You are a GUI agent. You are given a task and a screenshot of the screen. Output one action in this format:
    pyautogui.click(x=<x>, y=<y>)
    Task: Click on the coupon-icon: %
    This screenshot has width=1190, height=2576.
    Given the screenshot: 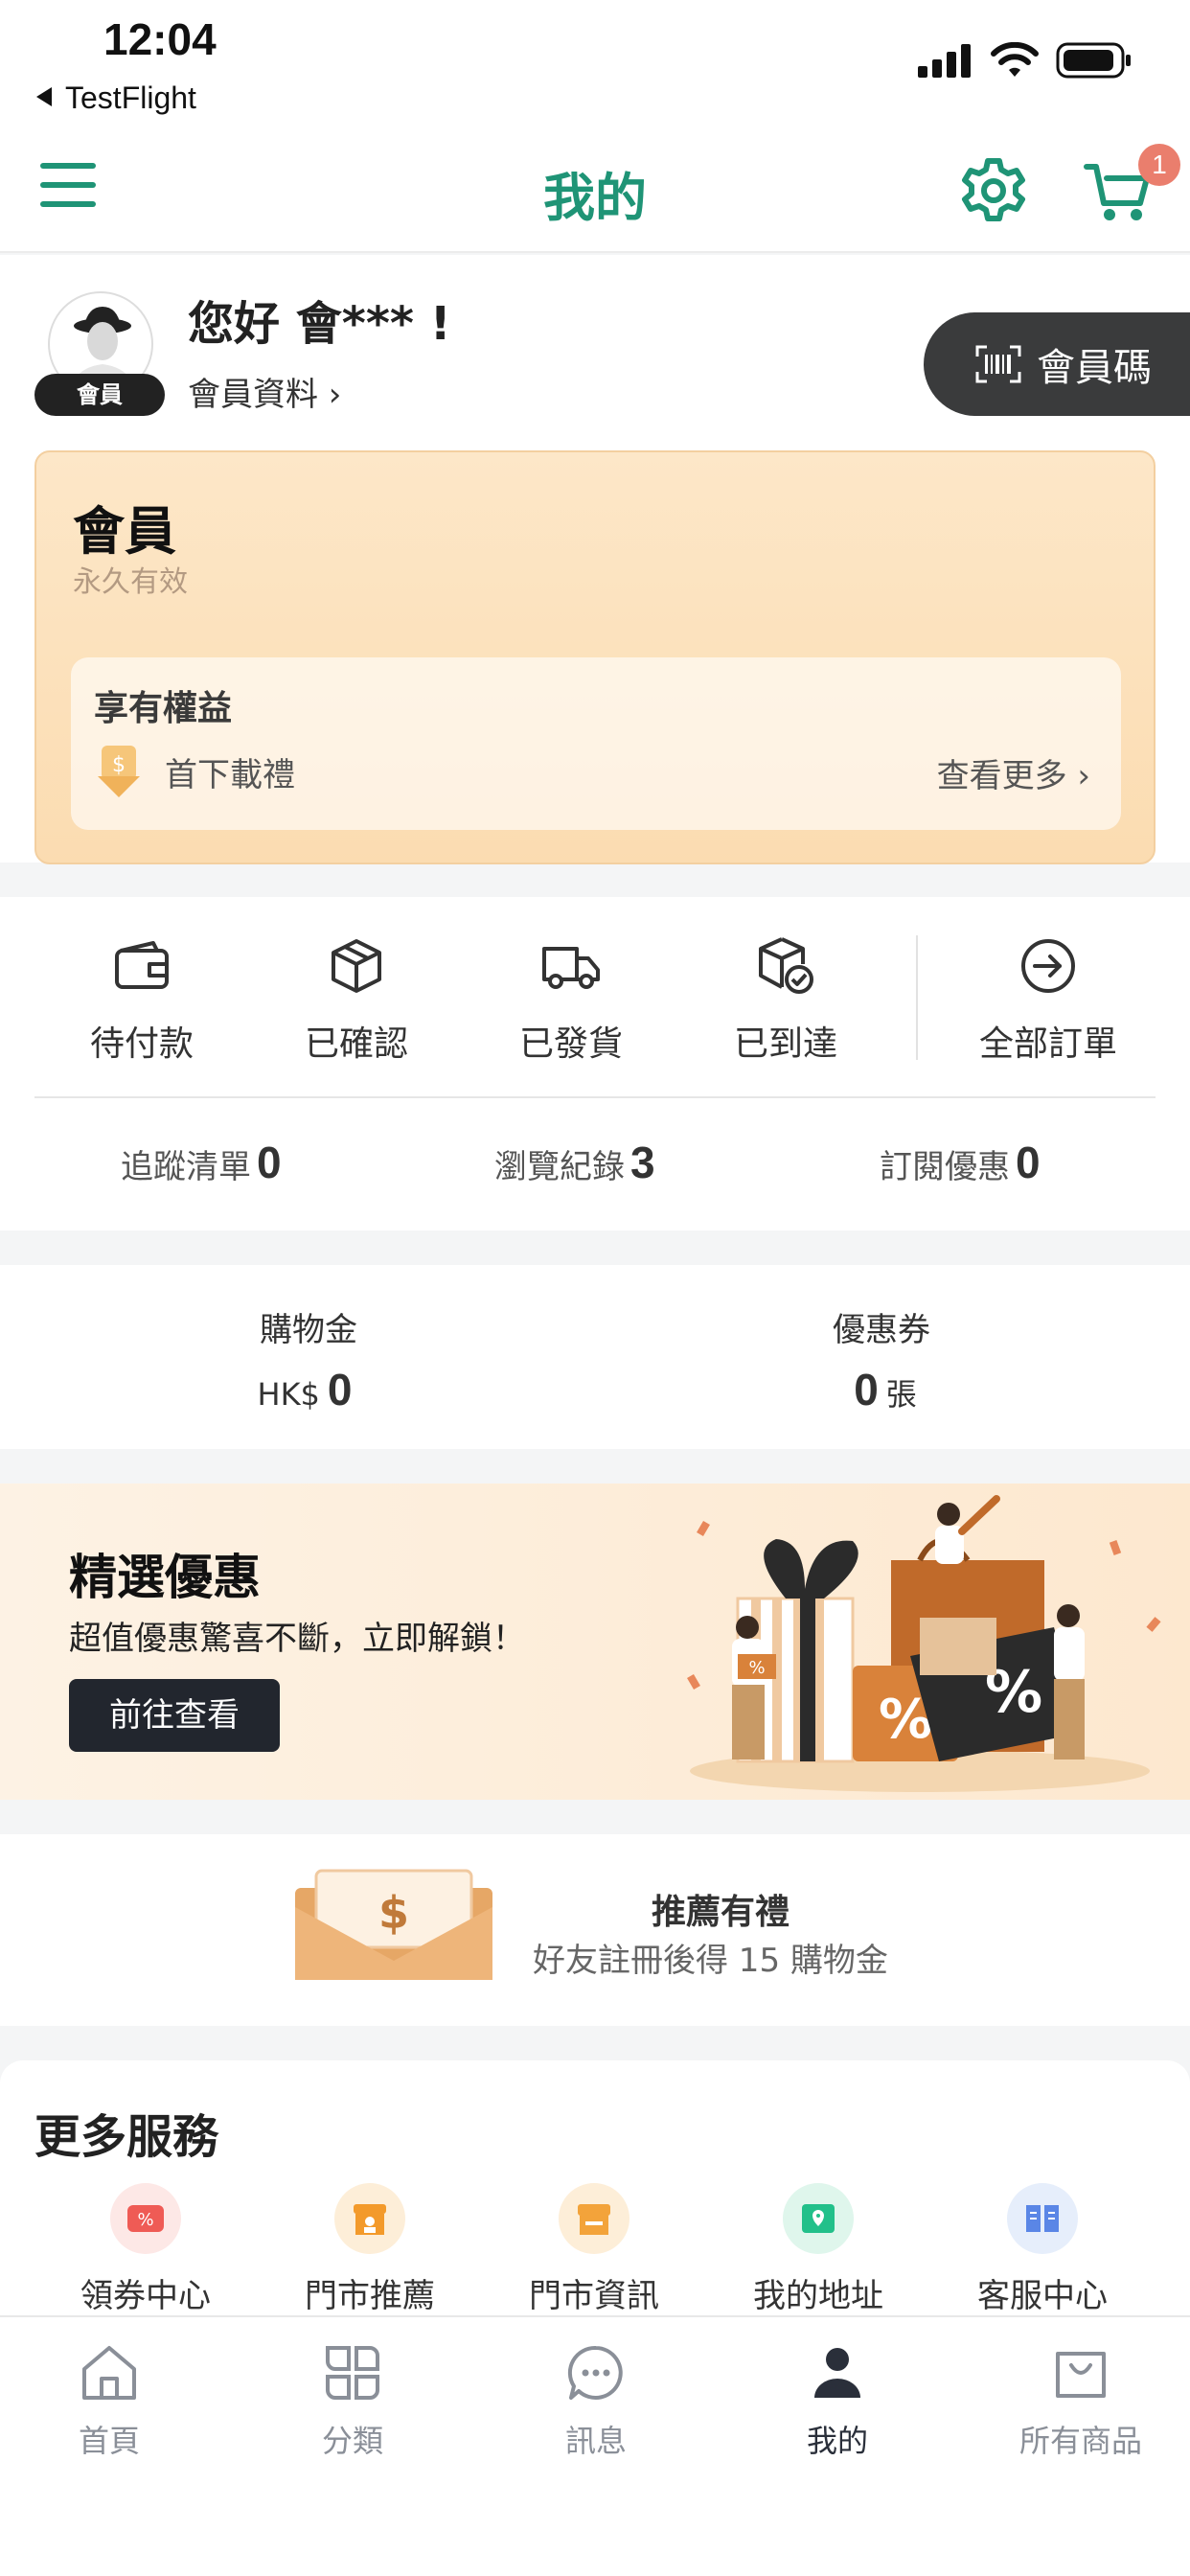 What is the action you would take?
    pyautogui.click(x=146, y=2218)
    